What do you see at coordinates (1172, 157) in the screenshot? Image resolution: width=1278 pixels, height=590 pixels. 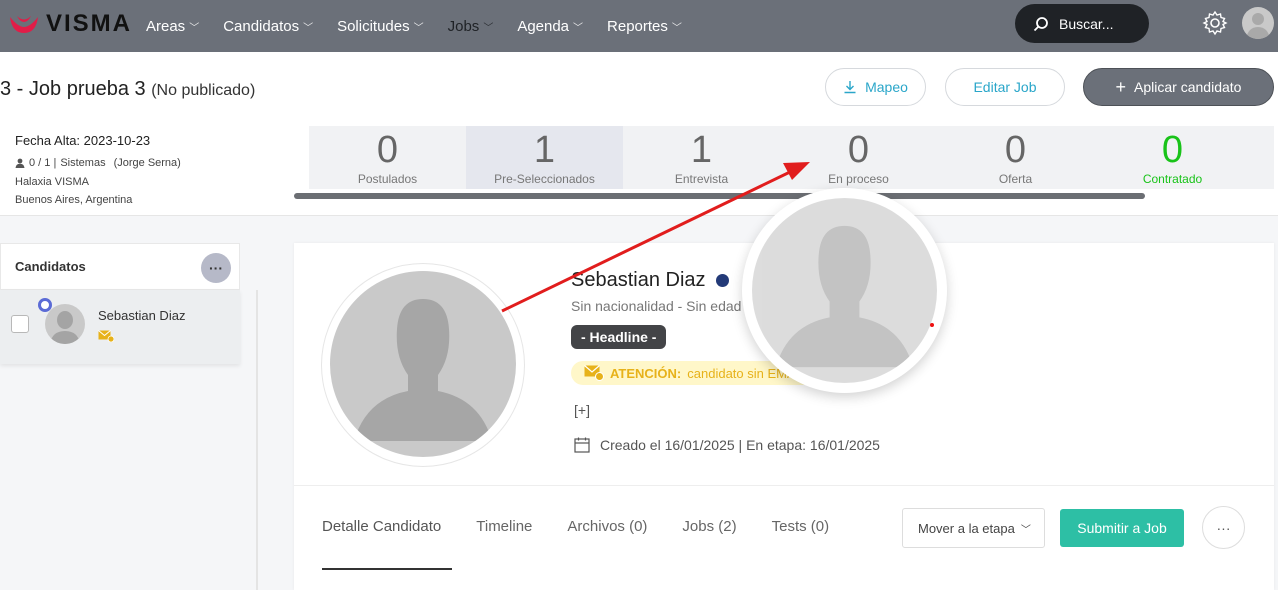 I see `stage-contratado: 0 Contratado` at bounding box center [1172, 157].